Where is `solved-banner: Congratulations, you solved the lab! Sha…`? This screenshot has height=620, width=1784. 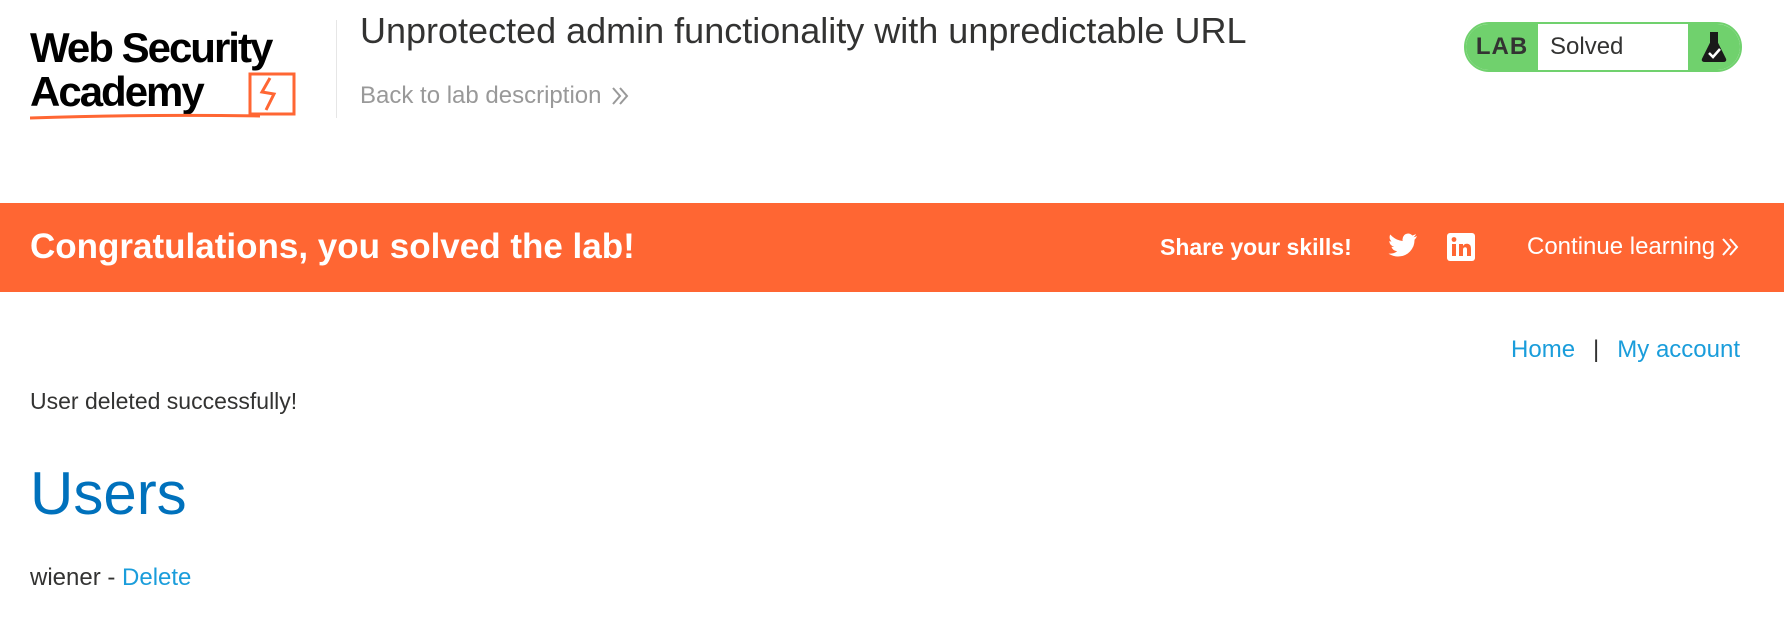 solved-banner: Congratulations, you solved the lab! Sha… is located at coordinates (892, 247).